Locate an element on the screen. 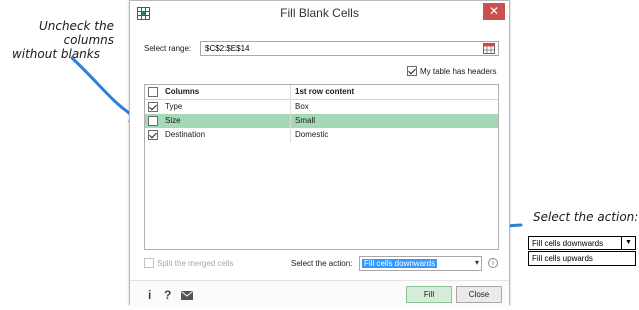 This screenshot has height=310, width=639. headers-checkbox is located at coordinates (412, 71).